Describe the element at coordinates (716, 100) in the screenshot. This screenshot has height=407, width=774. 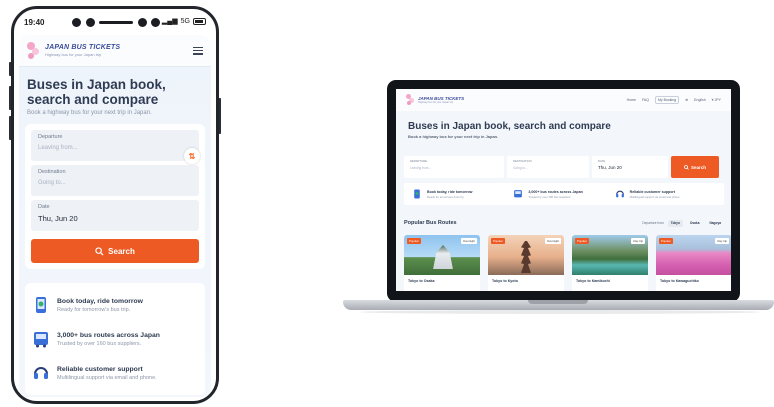
I see `nav-currency: ¥ JPY` at that location.